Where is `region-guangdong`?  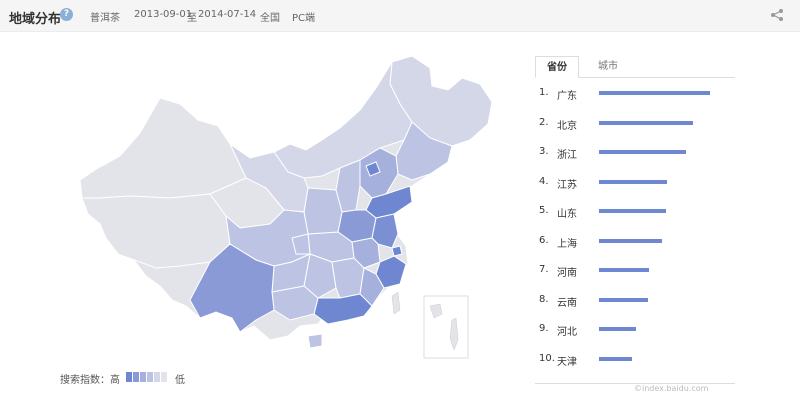 region-guangdong is located at coordinates (343, 309).